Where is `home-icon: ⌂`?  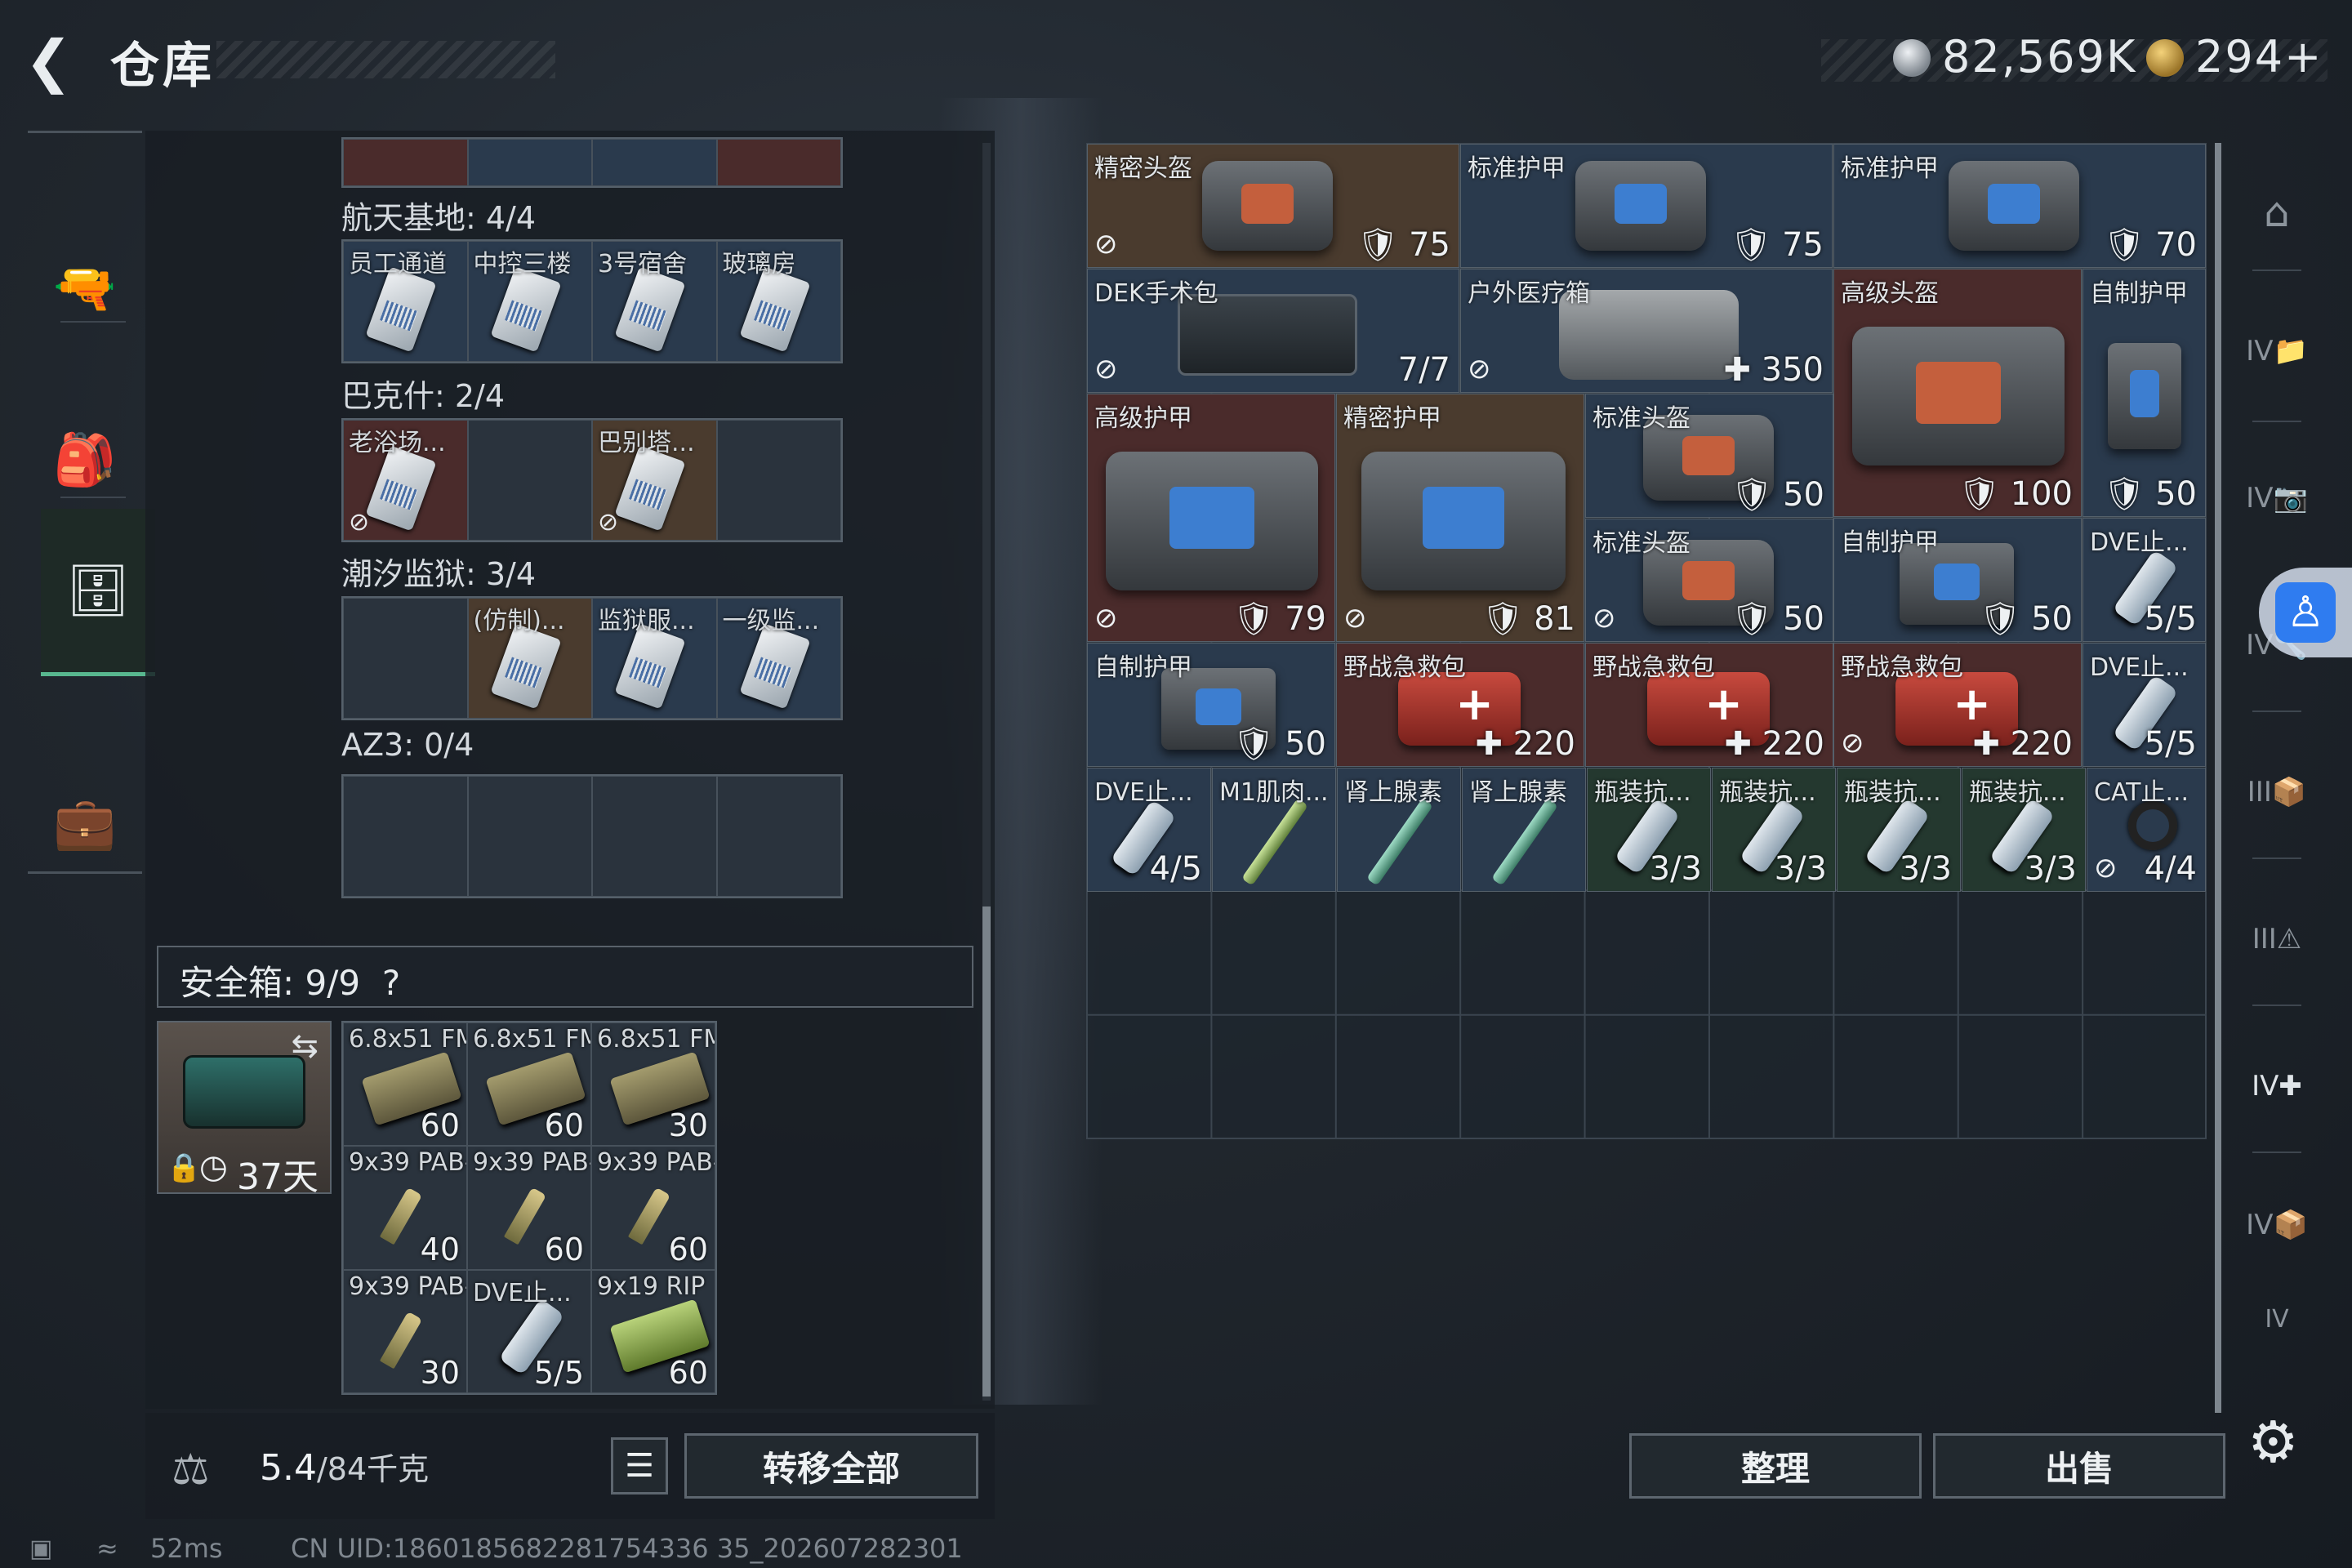
home-icon: ⌂ is located at coordinates (2277, 212).